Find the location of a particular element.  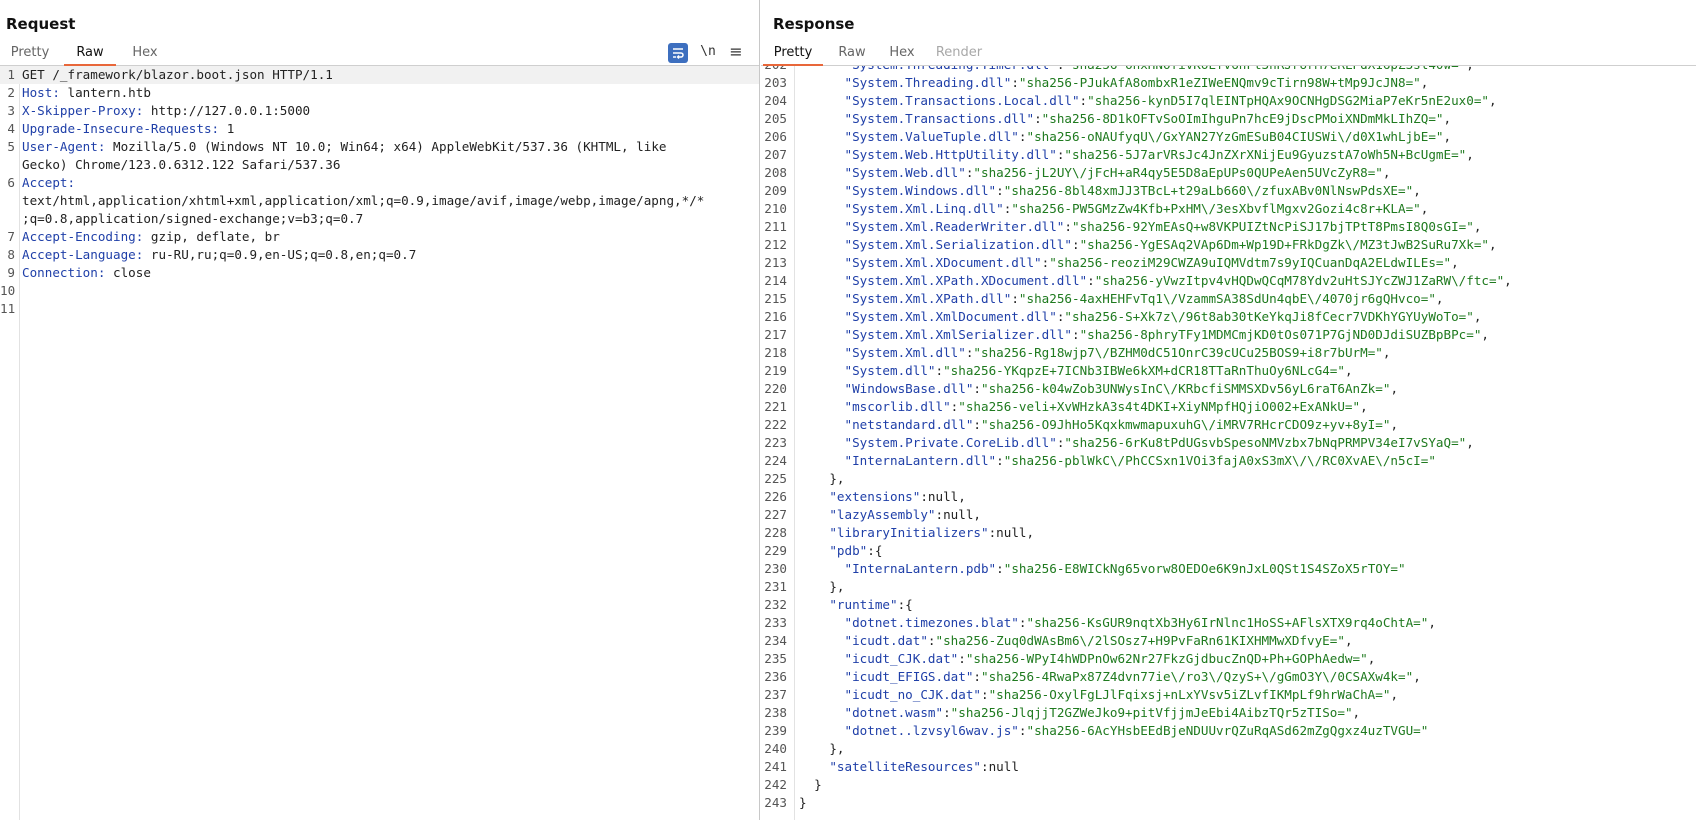

line-code: Upgrade-Insecure-Requests: 1 is located at coordinates (128, 129).